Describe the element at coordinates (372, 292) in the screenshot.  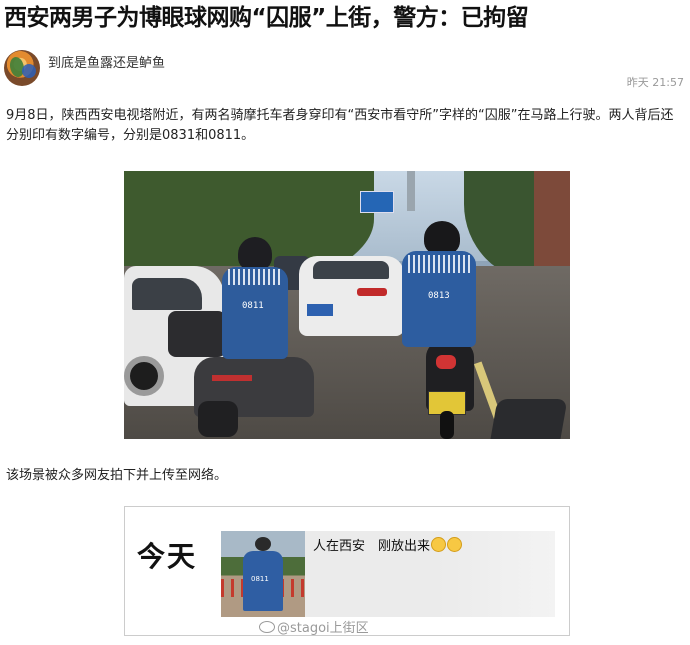
I see `car-tail-light` at that location.